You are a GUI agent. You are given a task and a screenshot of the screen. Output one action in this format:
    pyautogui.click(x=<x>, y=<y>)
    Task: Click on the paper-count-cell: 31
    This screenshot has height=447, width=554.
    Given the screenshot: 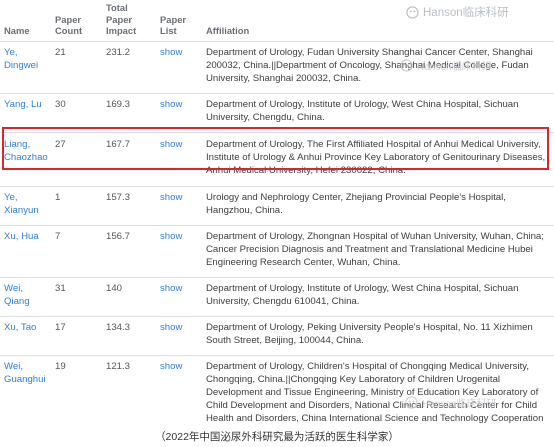 What is the action you would take?
    pyautogui.click(x=76, y=296)
    